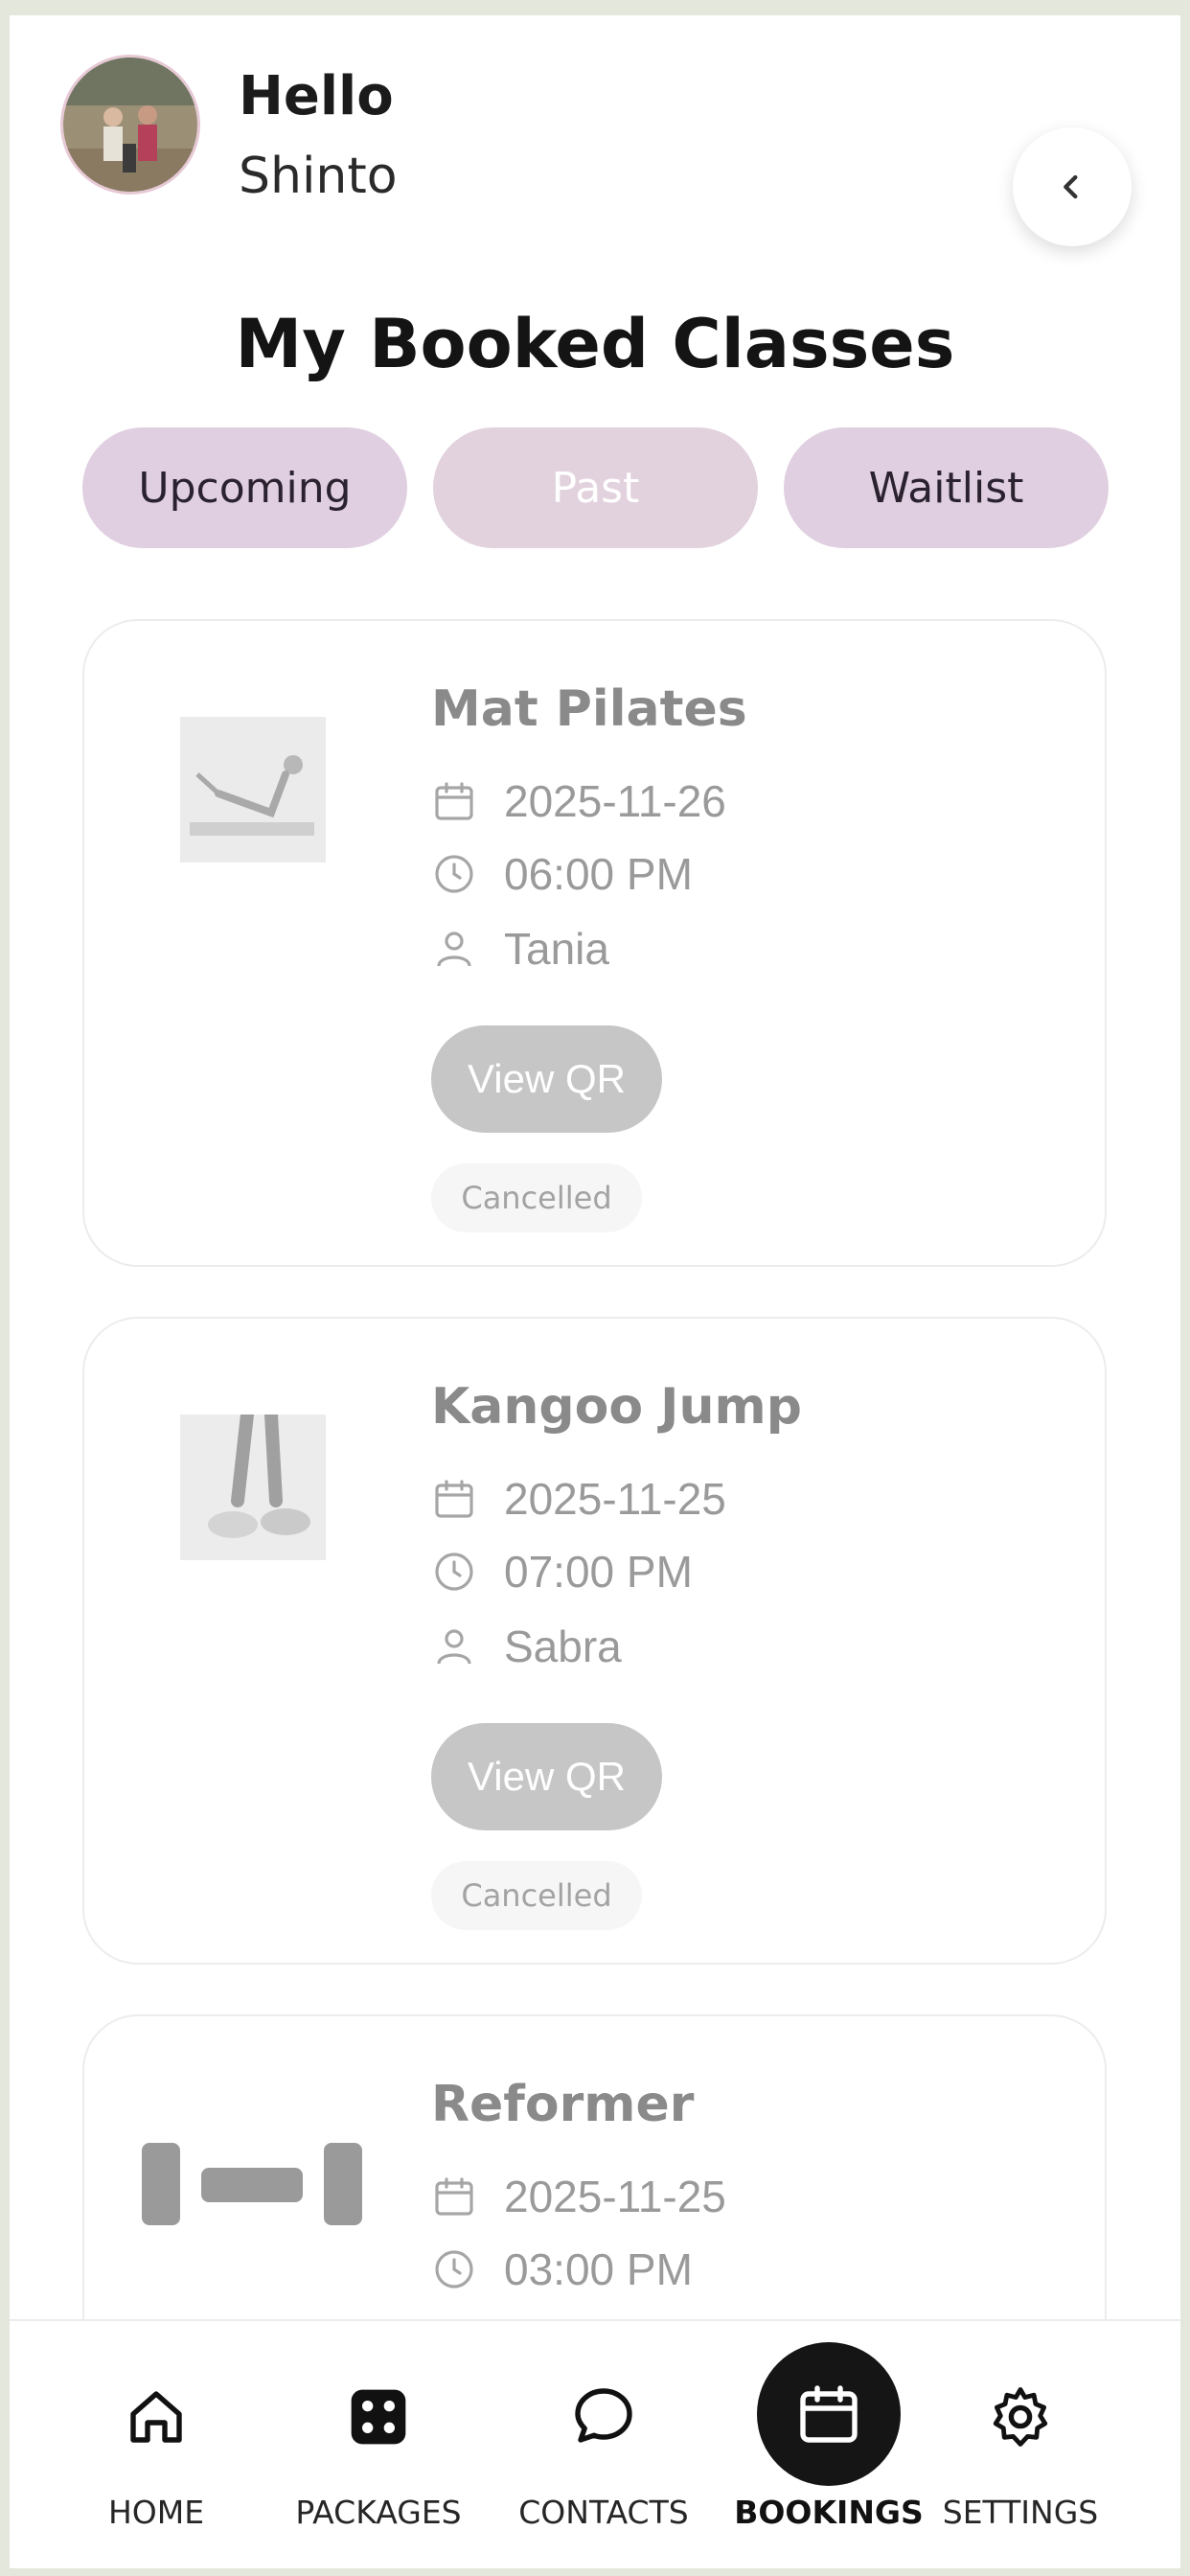 Image resolution: width=1190 pixels, height=2576 pixels. I want to click on class-time: 06:00 PM, so click(599, 874).